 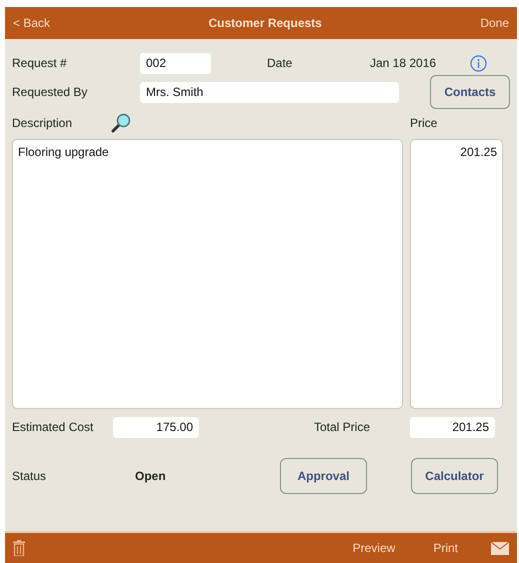 What do you see at coordinates (265, 23) in the screenshot?
I see `screen-title: Customer Requests` at bounding box center [265, 23].